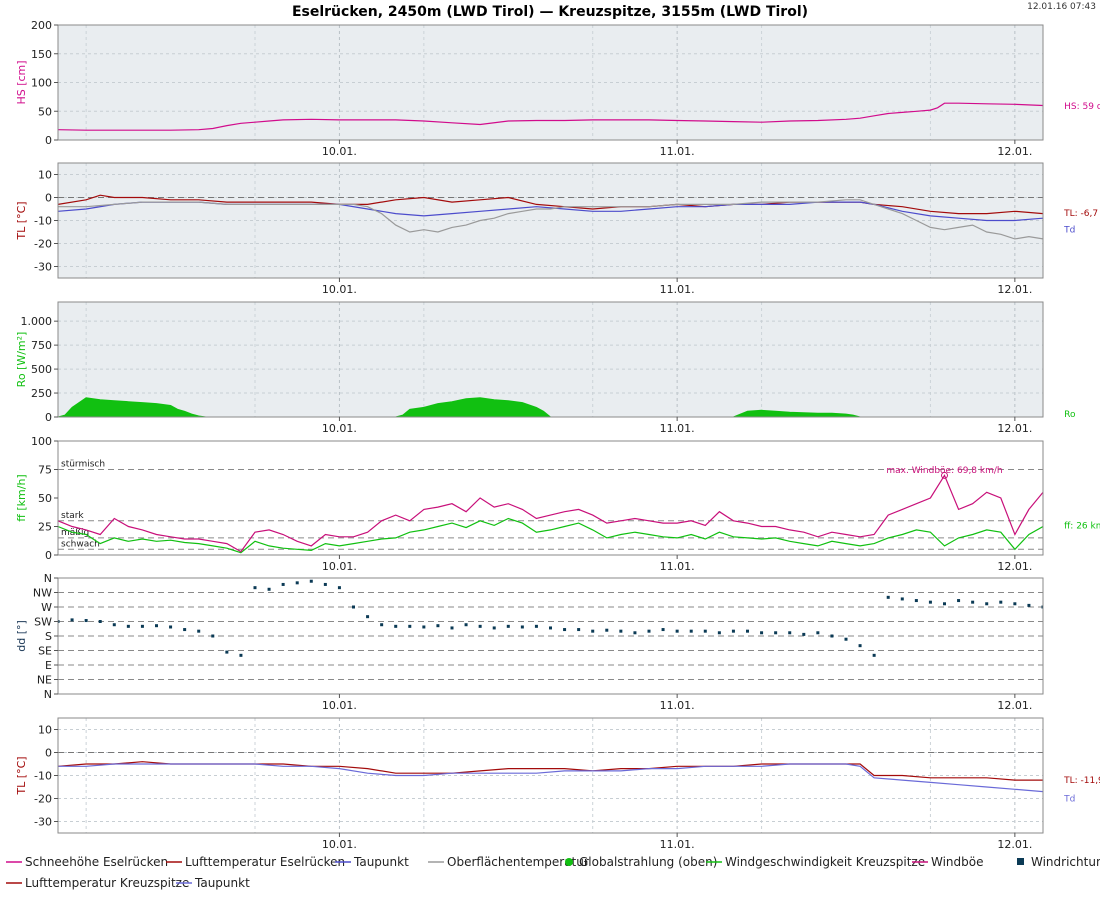  I want to click on y-axis-label: HS [cm], so click(21, 82).